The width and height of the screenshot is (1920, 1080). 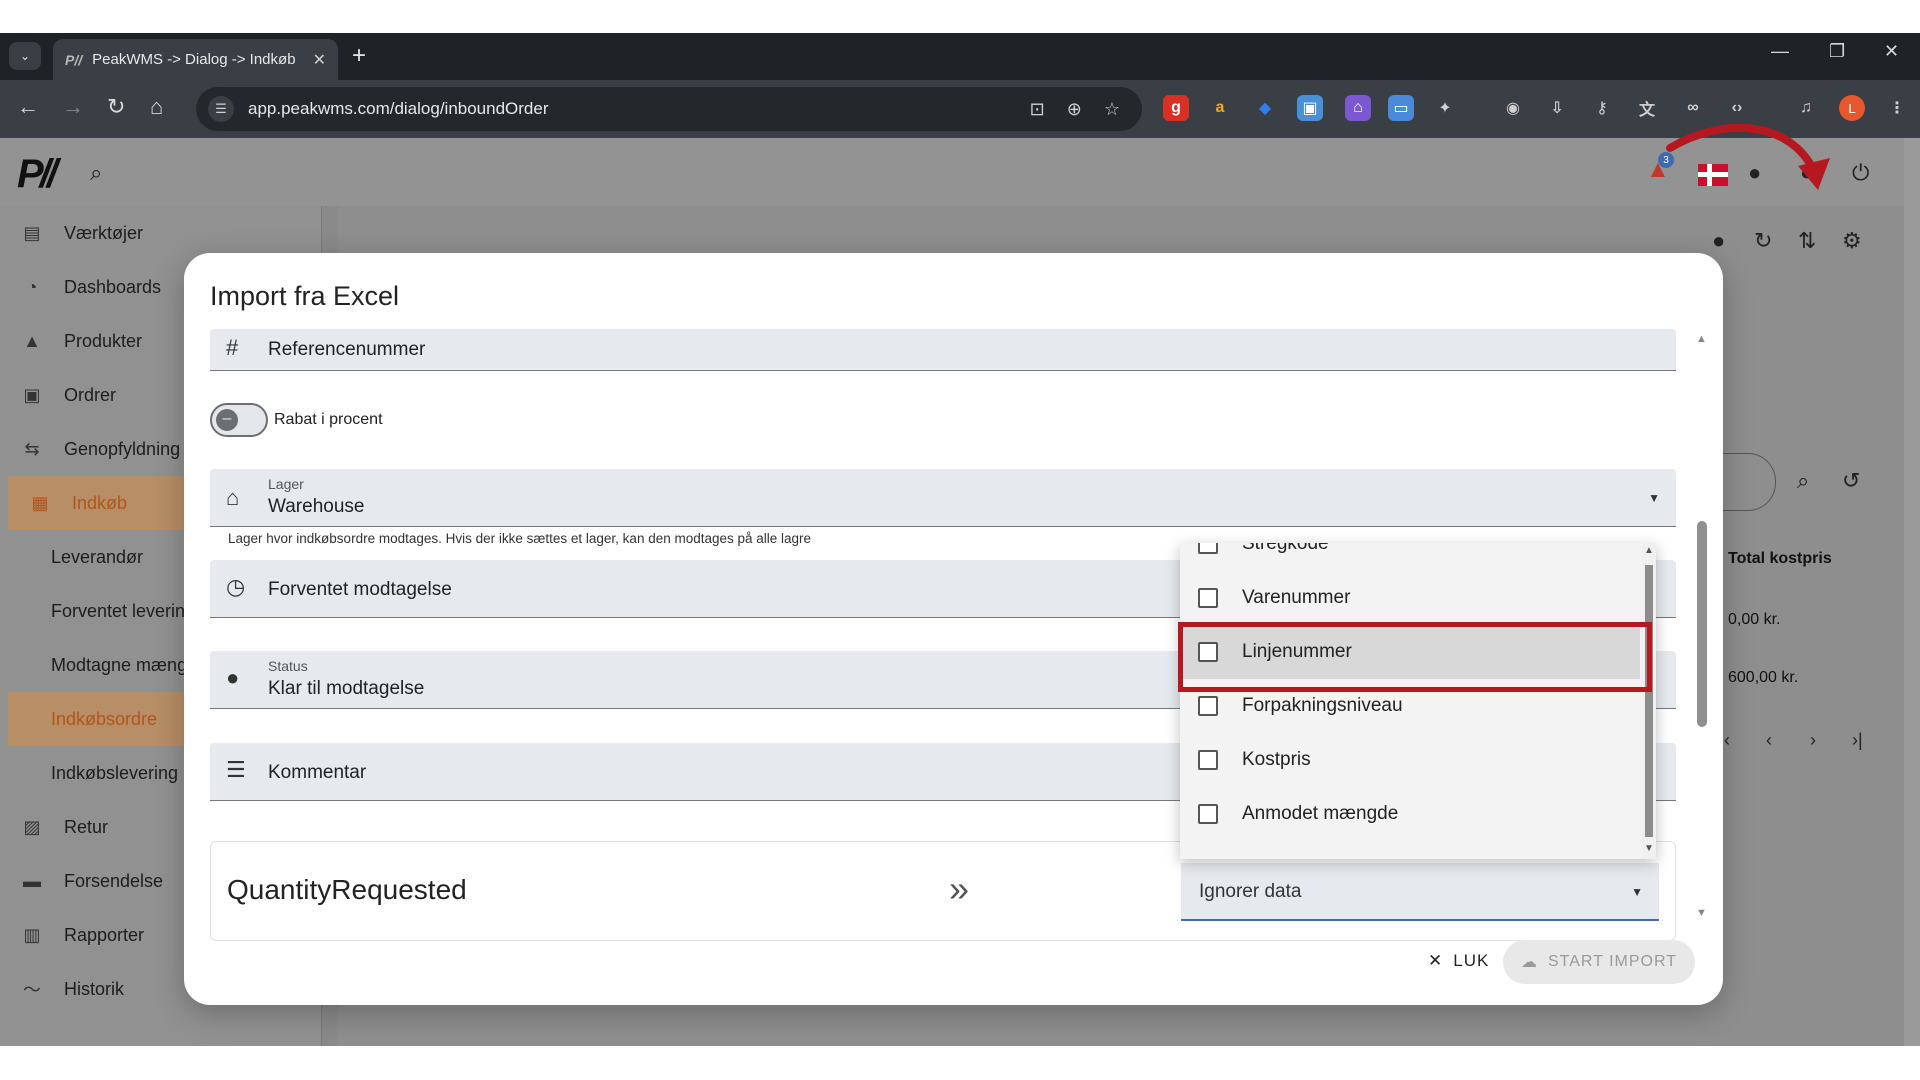 What do you see at coordinates (1420, 892) in the screenshot?
I see `target-column-select: Ignorer data ▼` at bounding box center [1420, 892].